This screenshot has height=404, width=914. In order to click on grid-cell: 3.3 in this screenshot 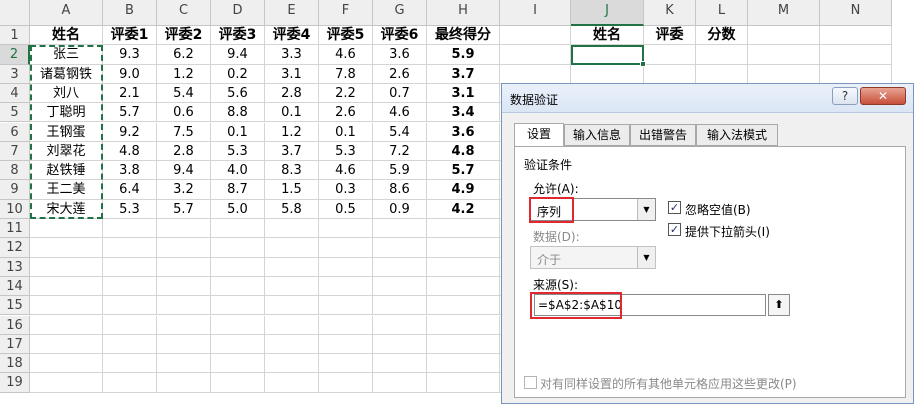, I will do `click(292, 55)`.